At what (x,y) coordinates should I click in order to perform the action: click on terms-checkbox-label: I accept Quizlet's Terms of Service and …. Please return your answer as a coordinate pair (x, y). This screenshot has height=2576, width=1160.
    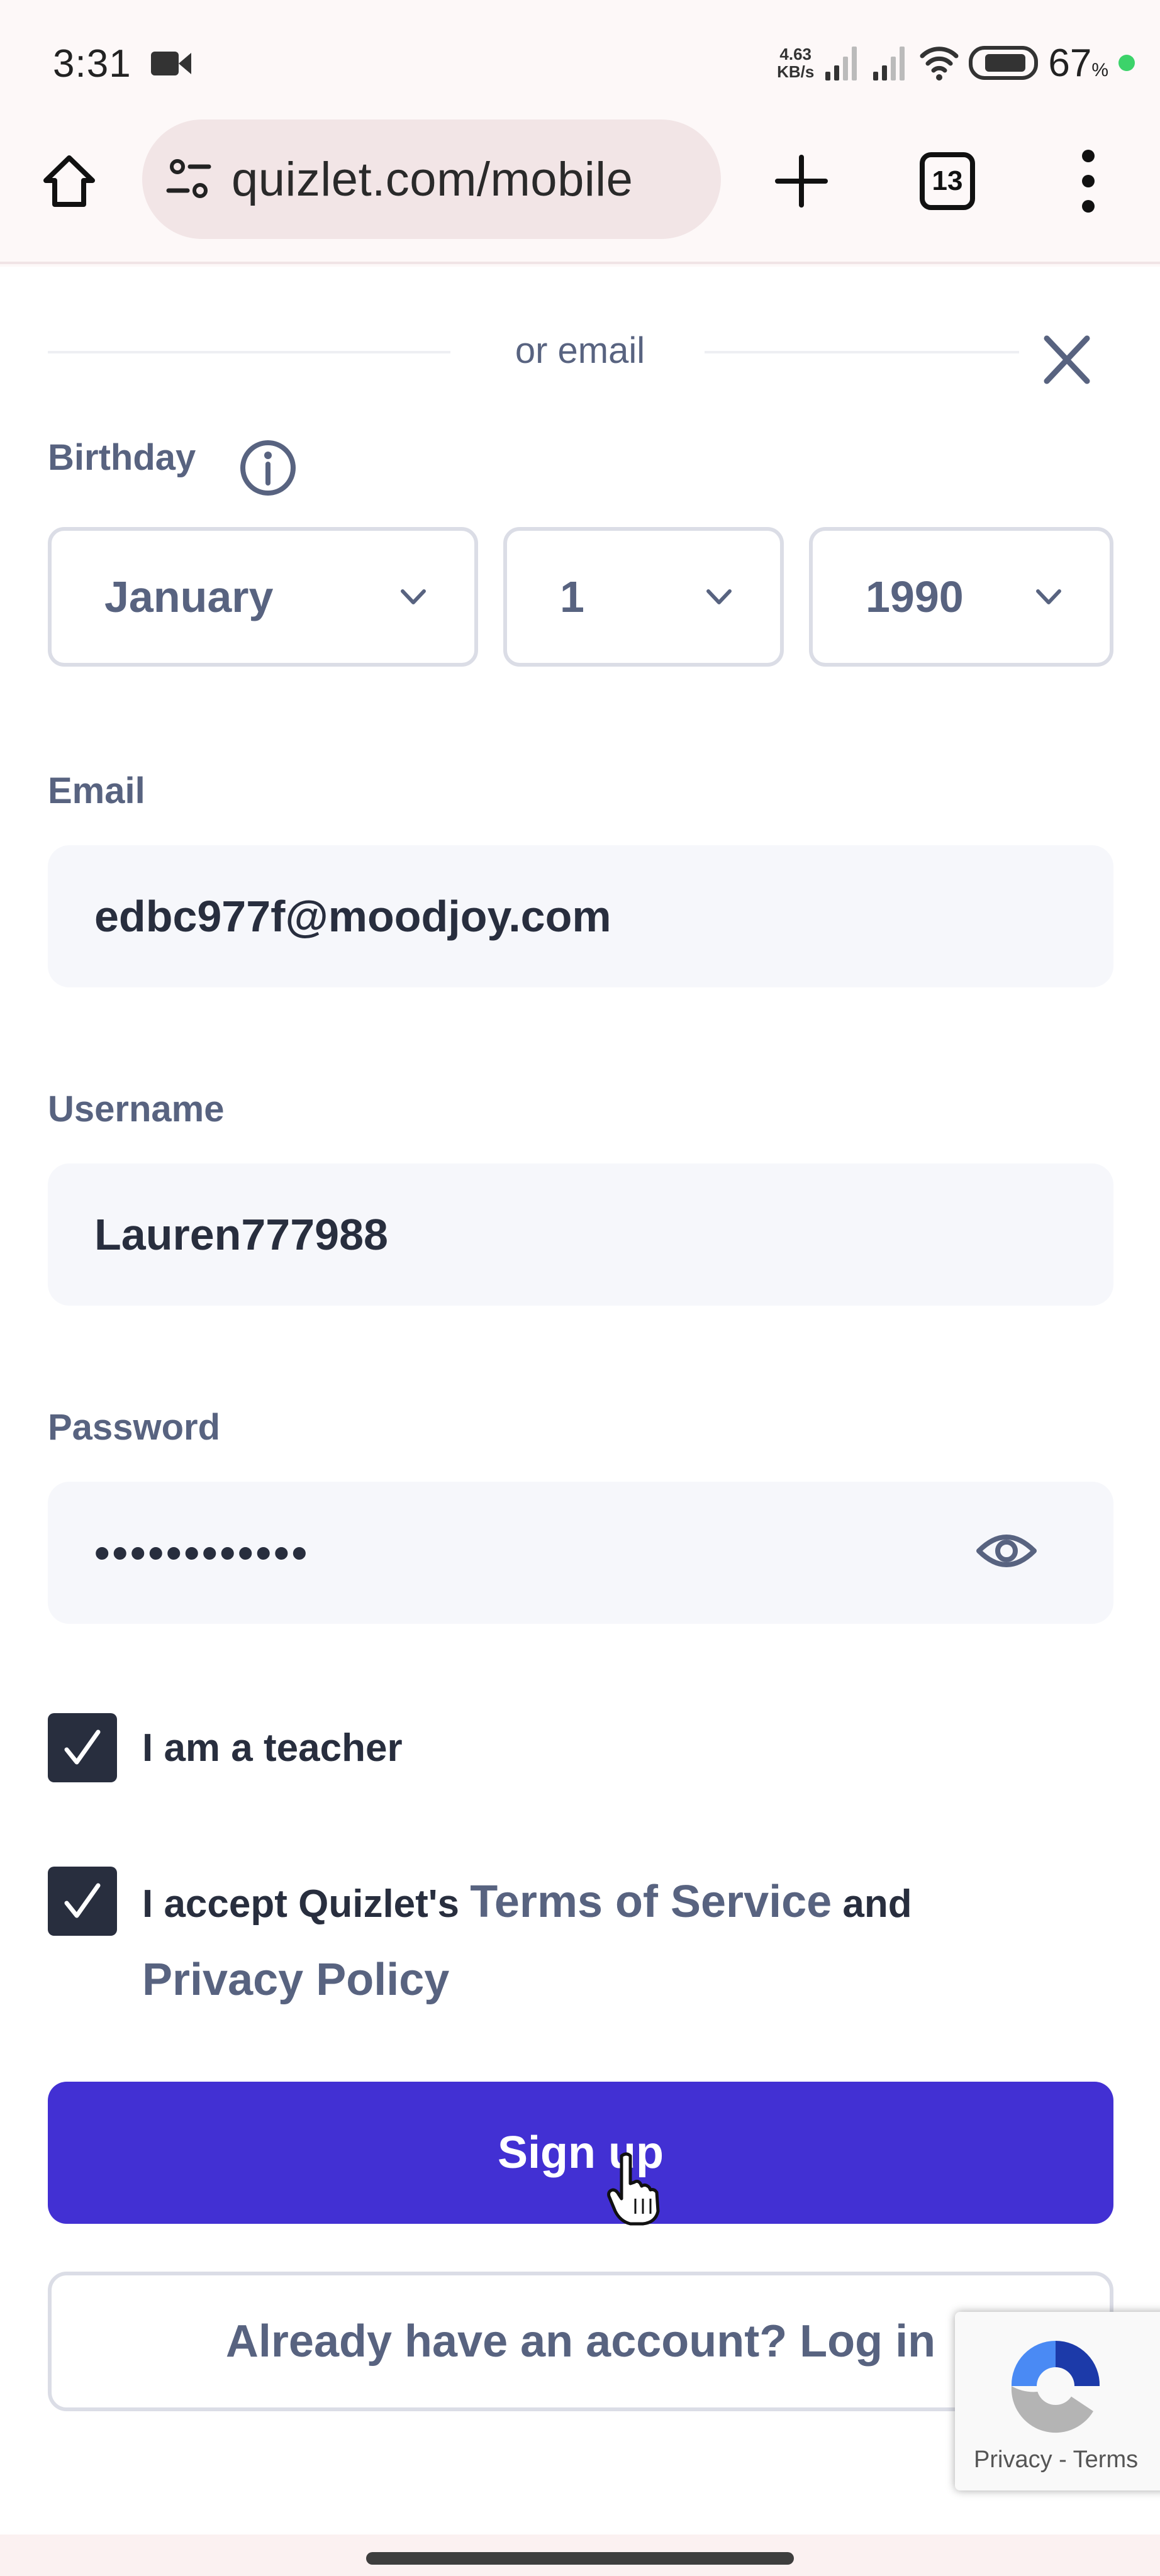
    Looking at the image, I should click on (614, 1942).